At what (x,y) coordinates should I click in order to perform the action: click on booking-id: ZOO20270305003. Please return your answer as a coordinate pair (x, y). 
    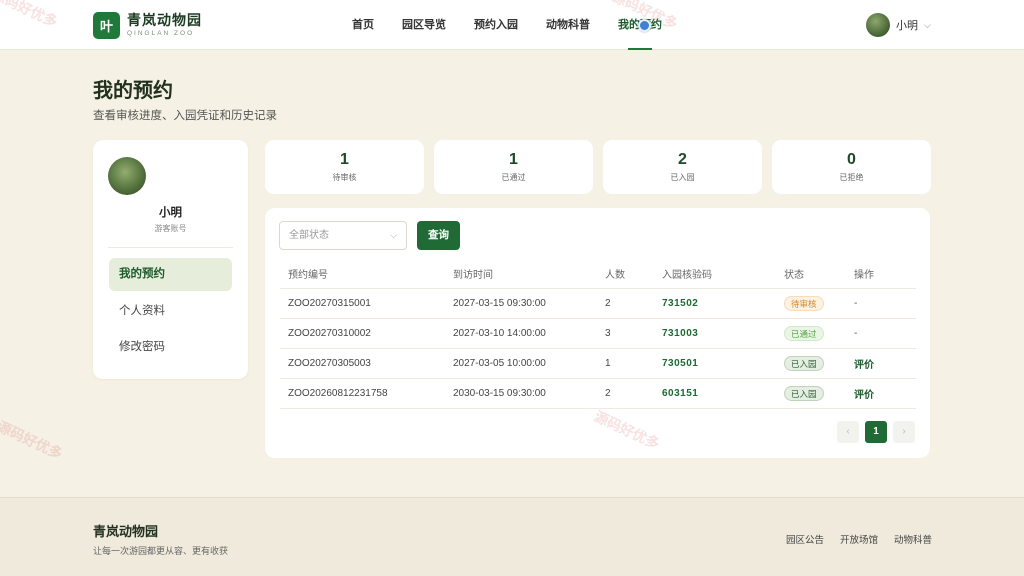
    Looking at the image, I should click on (362, 363).